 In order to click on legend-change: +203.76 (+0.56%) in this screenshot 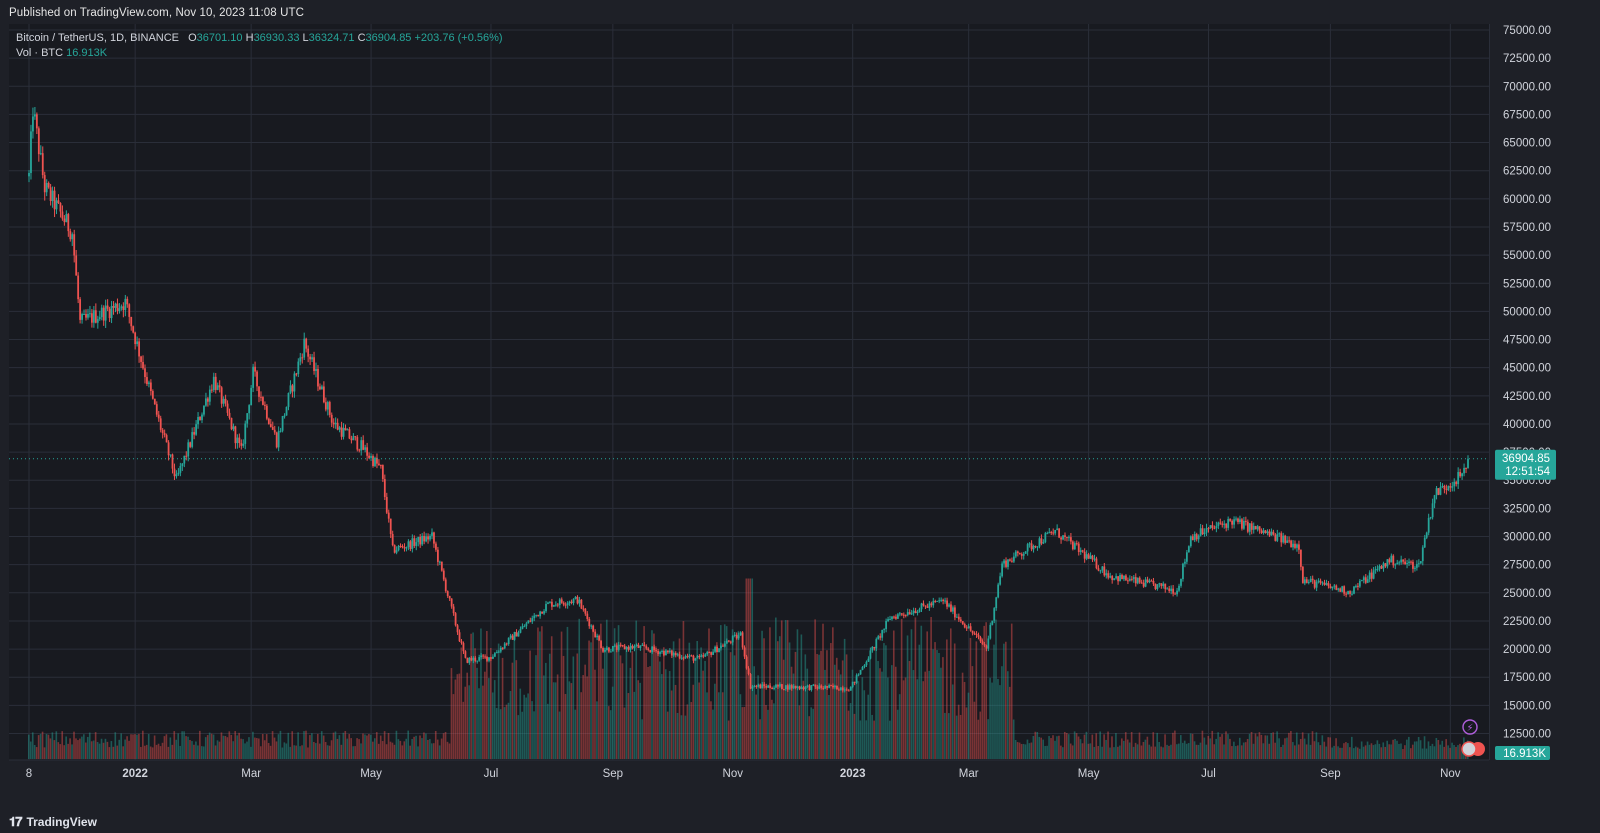, I will do `click(458, 38)`.